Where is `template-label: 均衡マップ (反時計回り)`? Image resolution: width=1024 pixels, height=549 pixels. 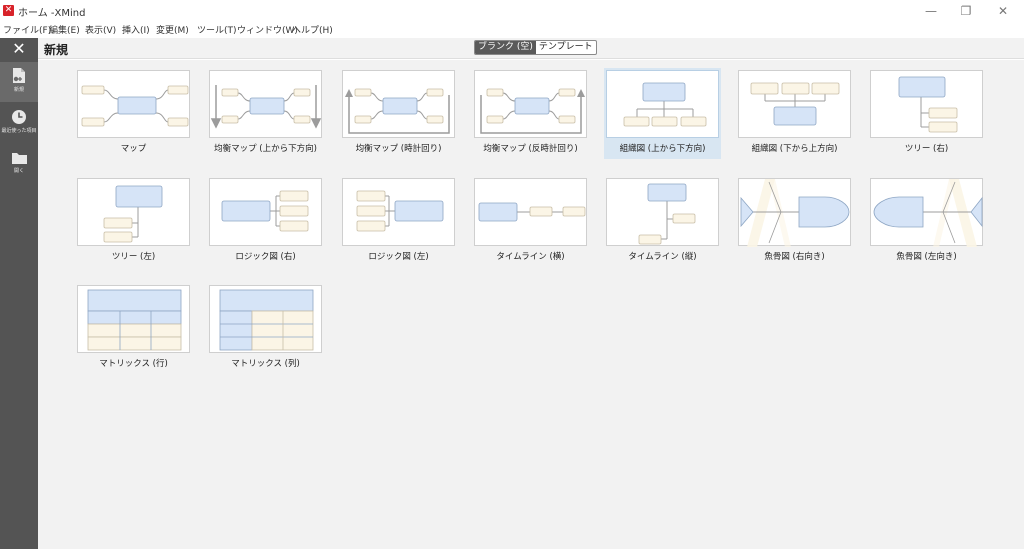
template-label: 均衡マップ (反時計回り) is located at coordinates (530, 149).